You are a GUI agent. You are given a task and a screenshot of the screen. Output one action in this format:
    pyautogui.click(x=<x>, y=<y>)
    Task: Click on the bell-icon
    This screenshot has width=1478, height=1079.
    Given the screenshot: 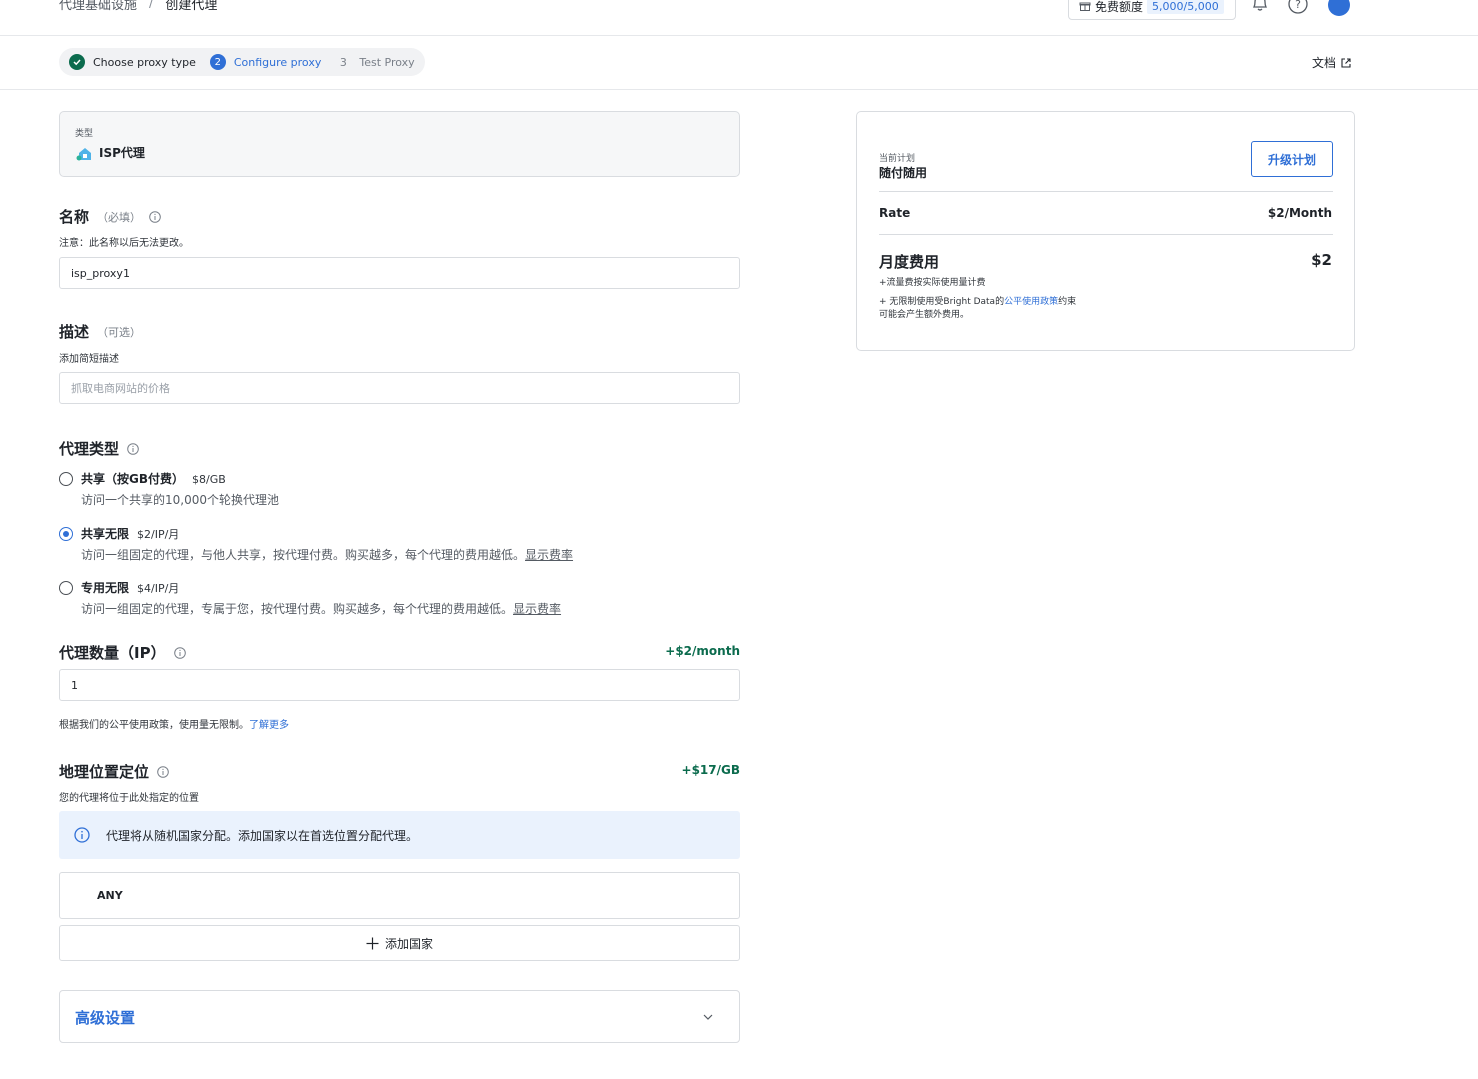 What is the action you would take?
    pyautogui.click(x=1260, y=7)
    